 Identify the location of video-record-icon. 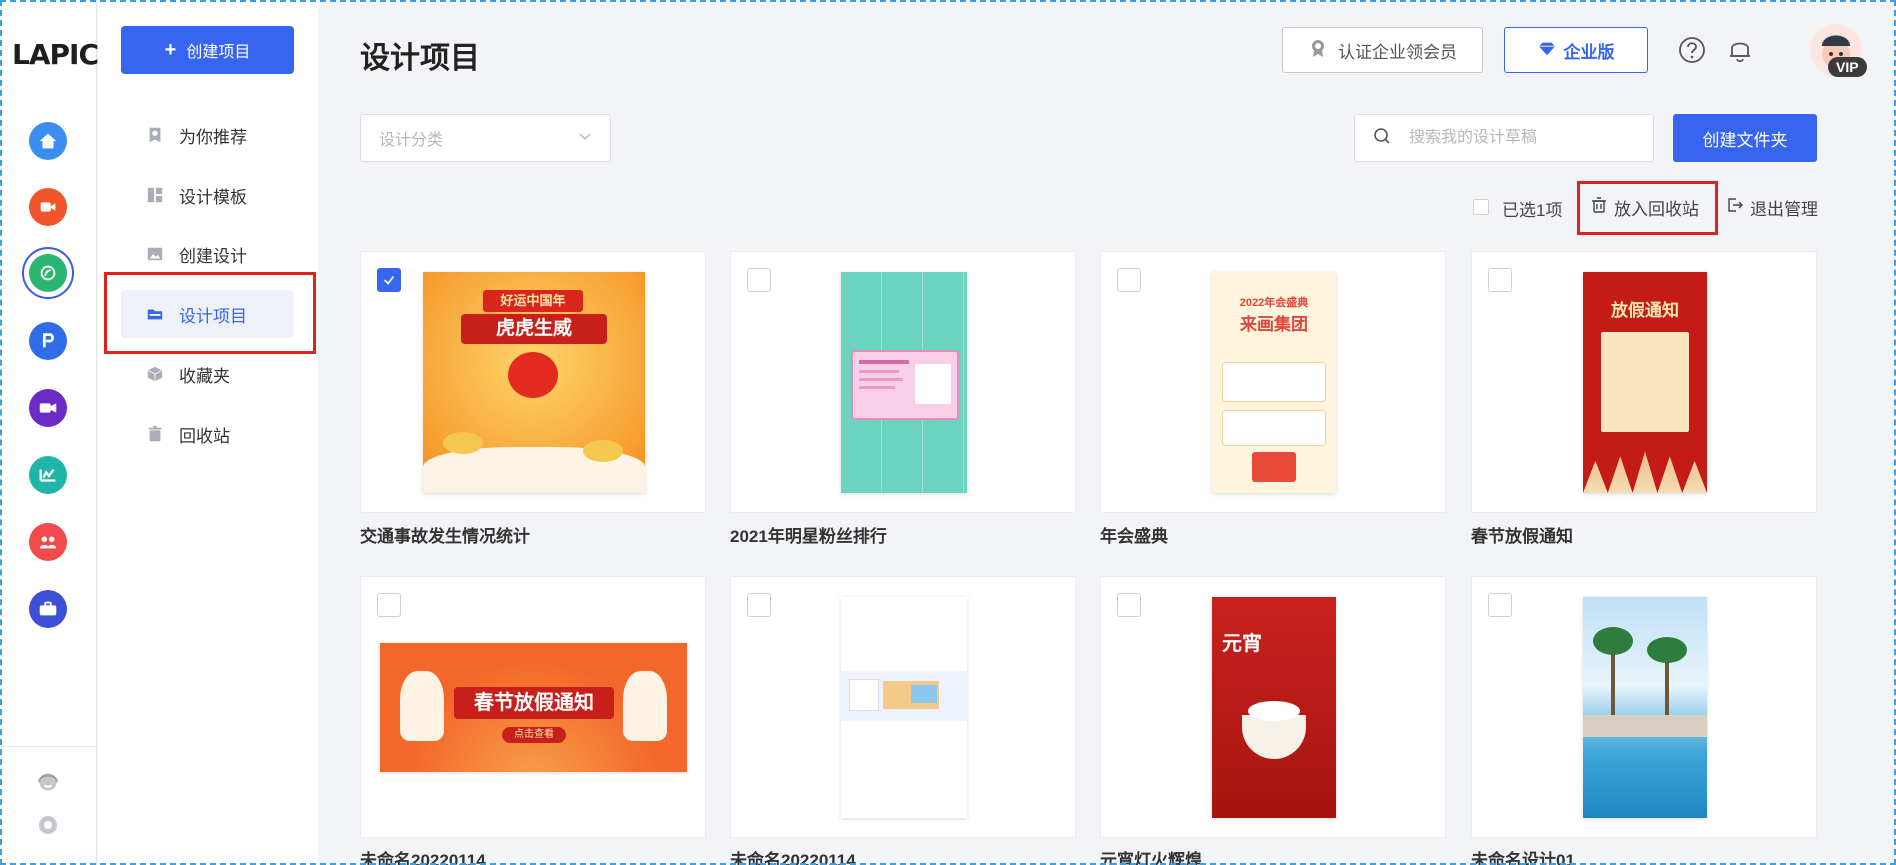
(48, 207).